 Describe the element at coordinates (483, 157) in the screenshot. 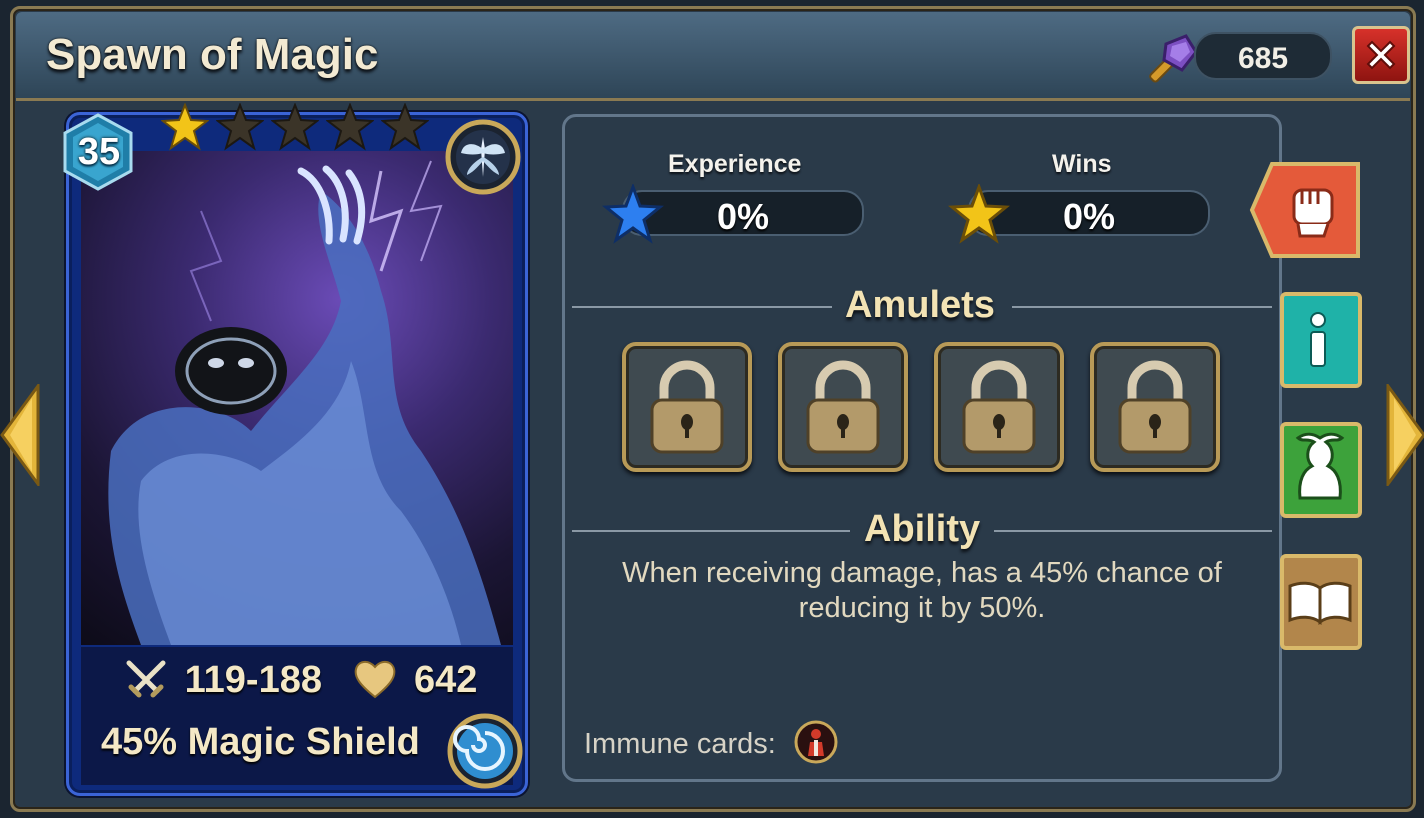

I see `fairy-emblem-icon` at that location.